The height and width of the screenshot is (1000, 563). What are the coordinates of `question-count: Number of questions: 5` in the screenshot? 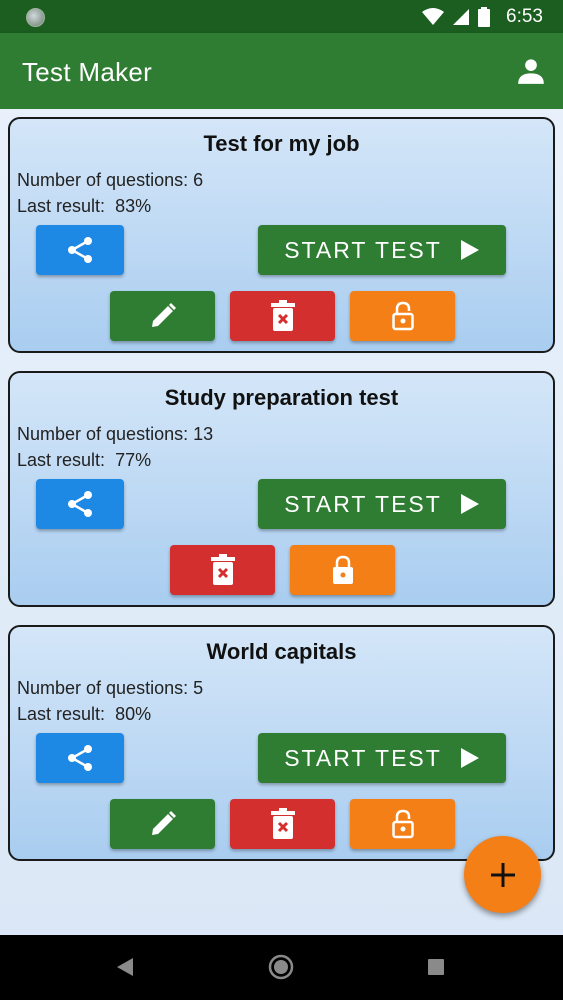 It's located at (110, 688).